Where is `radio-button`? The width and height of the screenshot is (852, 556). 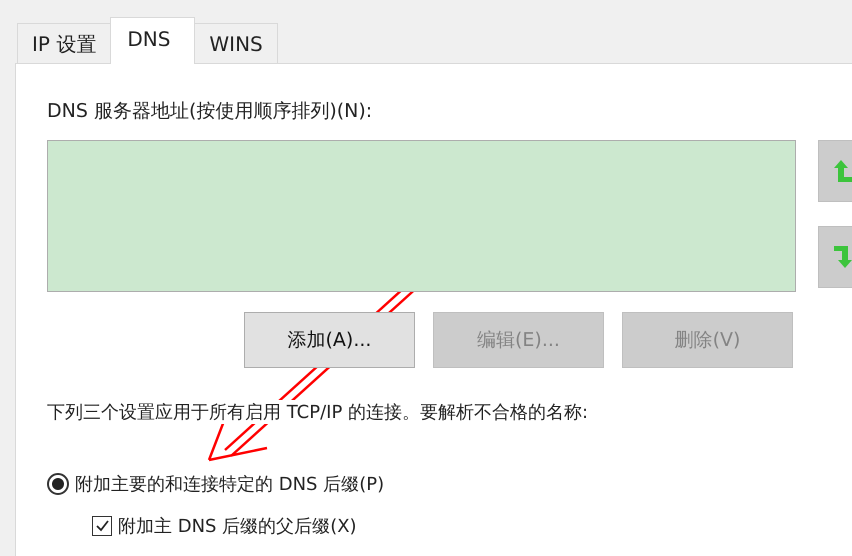 radio-button is located at coordinates (58, 484).